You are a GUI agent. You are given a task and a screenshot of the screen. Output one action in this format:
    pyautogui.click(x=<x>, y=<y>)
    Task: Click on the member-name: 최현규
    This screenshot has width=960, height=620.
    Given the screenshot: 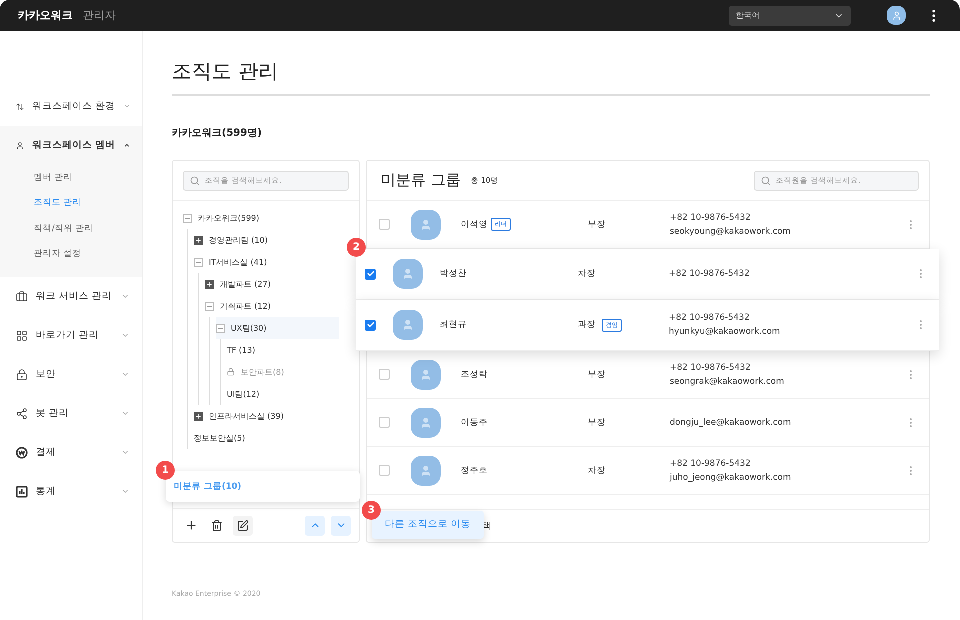 What is the action you would take?
    pyautogui.click(x=453, y=325)
    